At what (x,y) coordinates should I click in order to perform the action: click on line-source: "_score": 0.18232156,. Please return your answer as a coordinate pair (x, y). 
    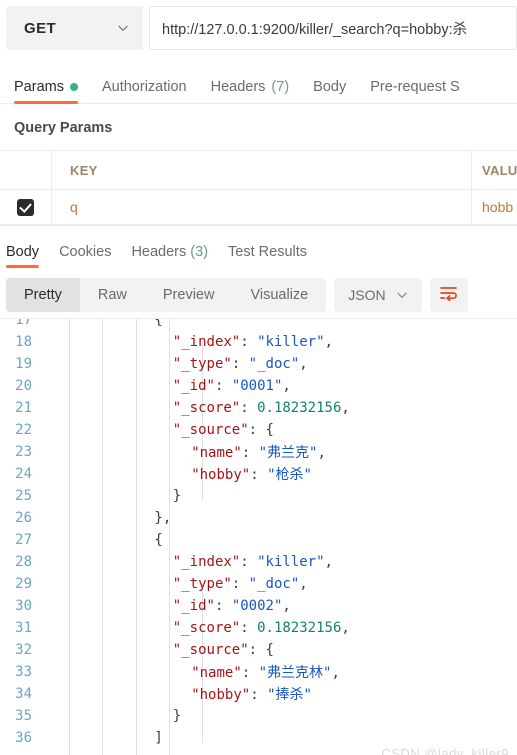
    Looking at the image, I should click on (261, 408).